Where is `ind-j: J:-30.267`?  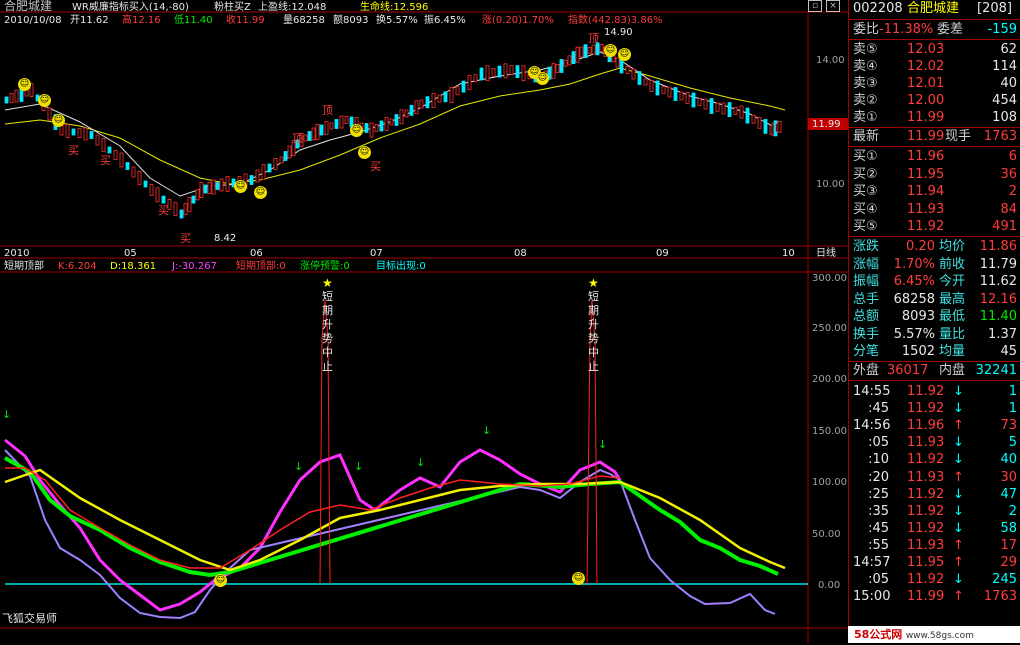 ind-j: J:-30.267 is located at coordinates (194, 266).